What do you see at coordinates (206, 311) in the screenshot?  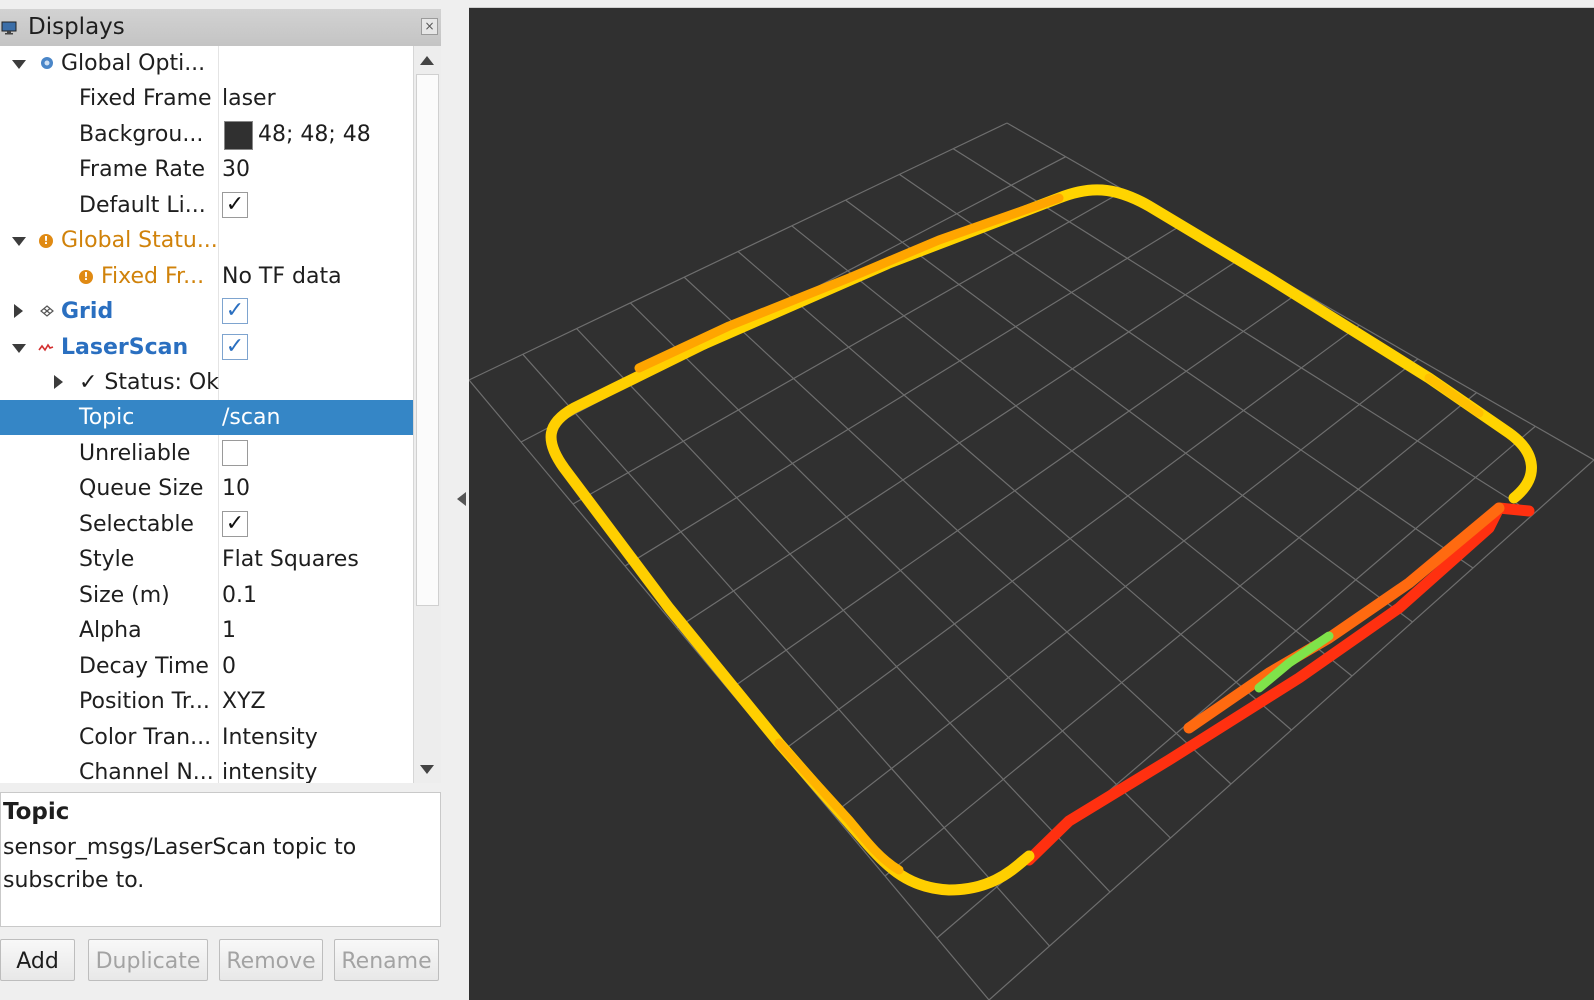 I see `tree-row-grid: Grid ✓` at bounding box center [206, 311].